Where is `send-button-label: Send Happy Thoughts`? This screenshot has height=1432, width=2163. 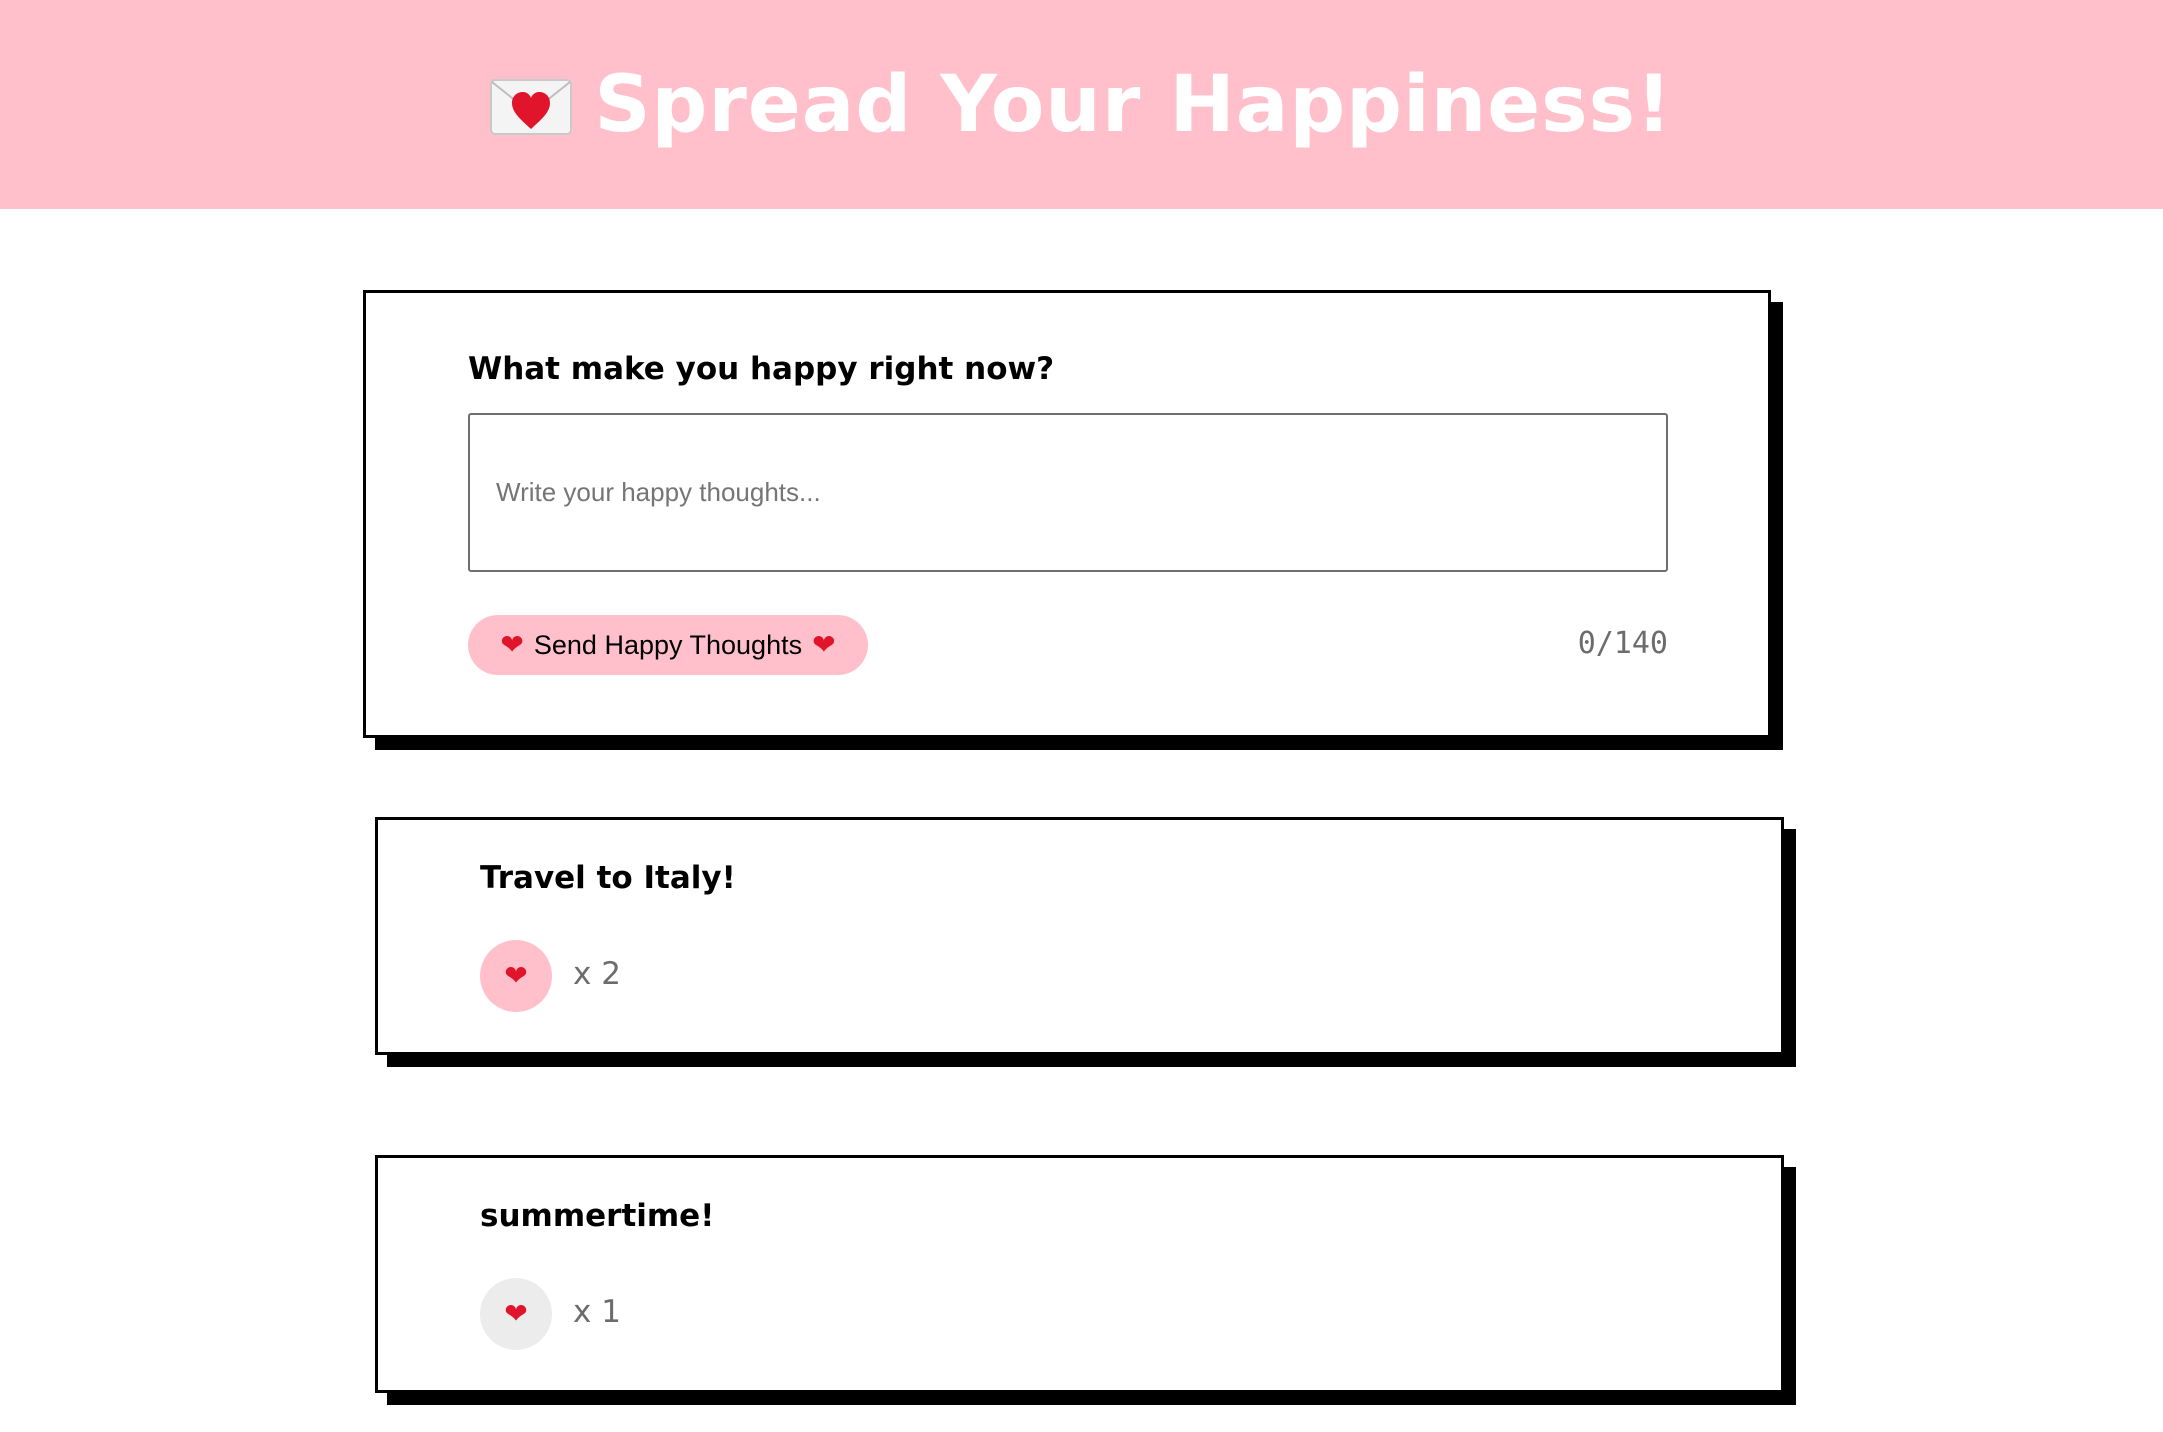
send-button-label: Send Happy Thoughts is located at coordinates (668, 644).